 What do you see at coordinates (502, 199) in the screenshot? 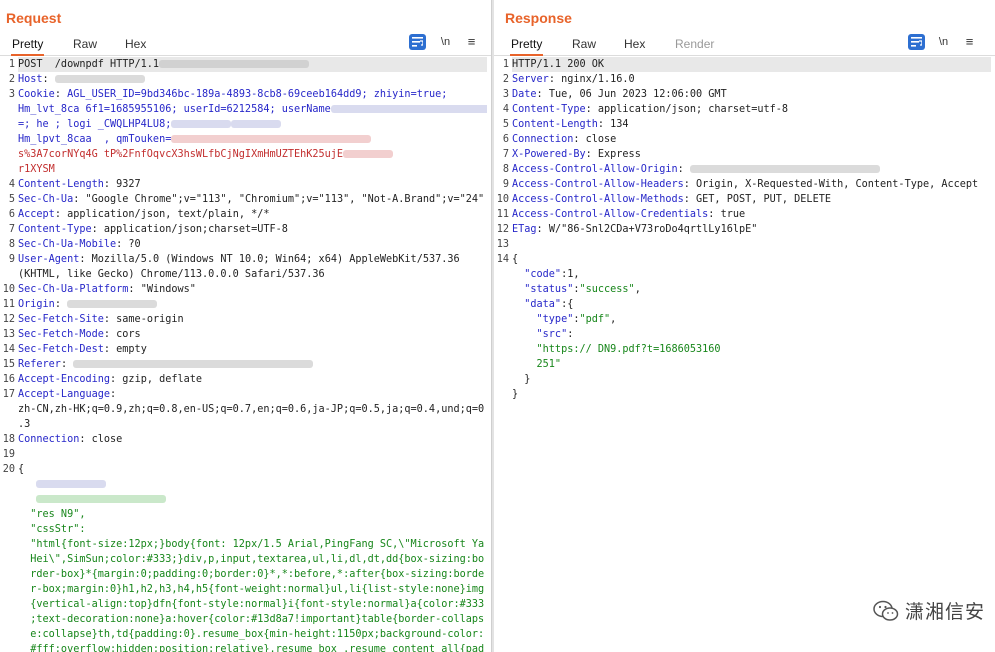
I see `response-line-number: 10` at bounding box center [502, 199].